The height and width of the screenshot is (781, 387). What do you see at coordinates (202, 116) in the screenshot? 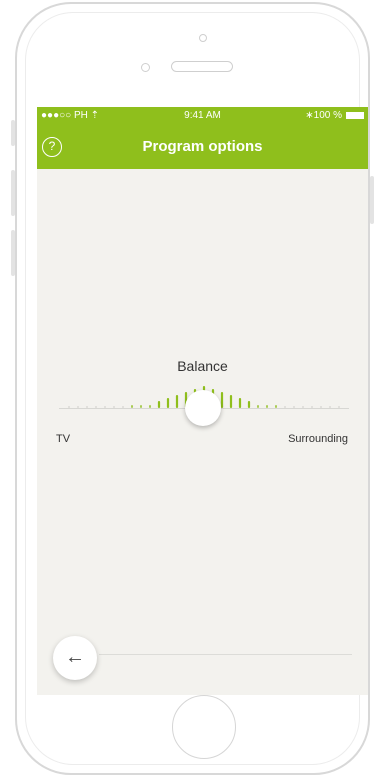
I see `status-bar: ●●●○○ PH ⇡ 9:41 AM ∗100 %` at bounding box center [202, 116].